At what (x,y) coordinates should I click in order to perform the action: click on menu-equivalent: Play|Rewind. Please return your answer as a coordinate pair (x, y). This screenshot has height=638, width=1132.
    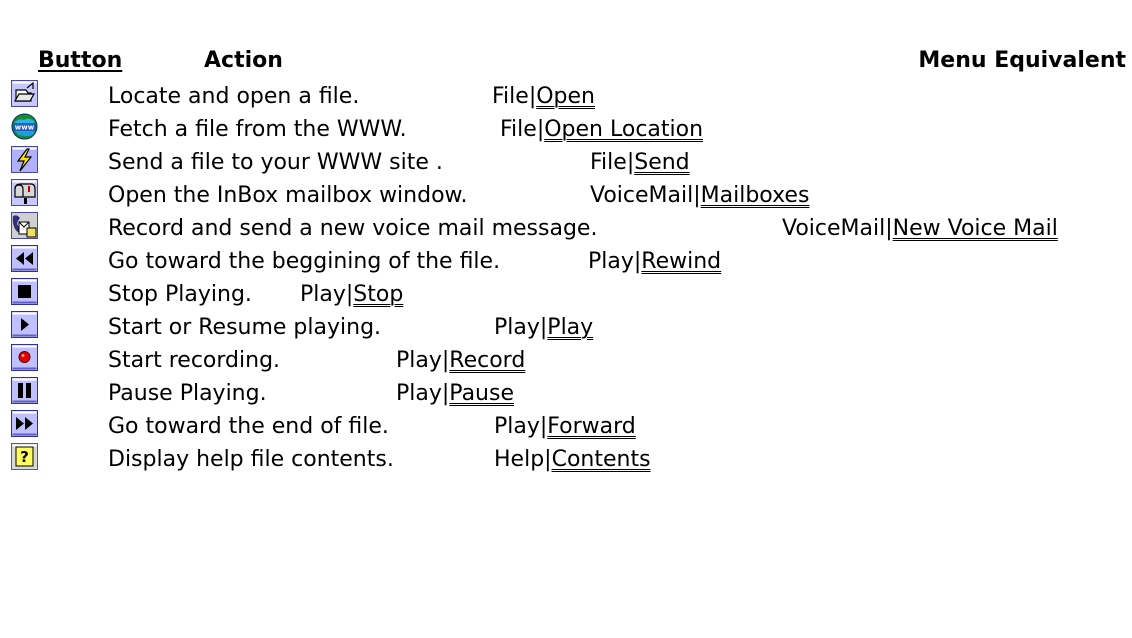
    Looking at the image, I should click on (654, 262).